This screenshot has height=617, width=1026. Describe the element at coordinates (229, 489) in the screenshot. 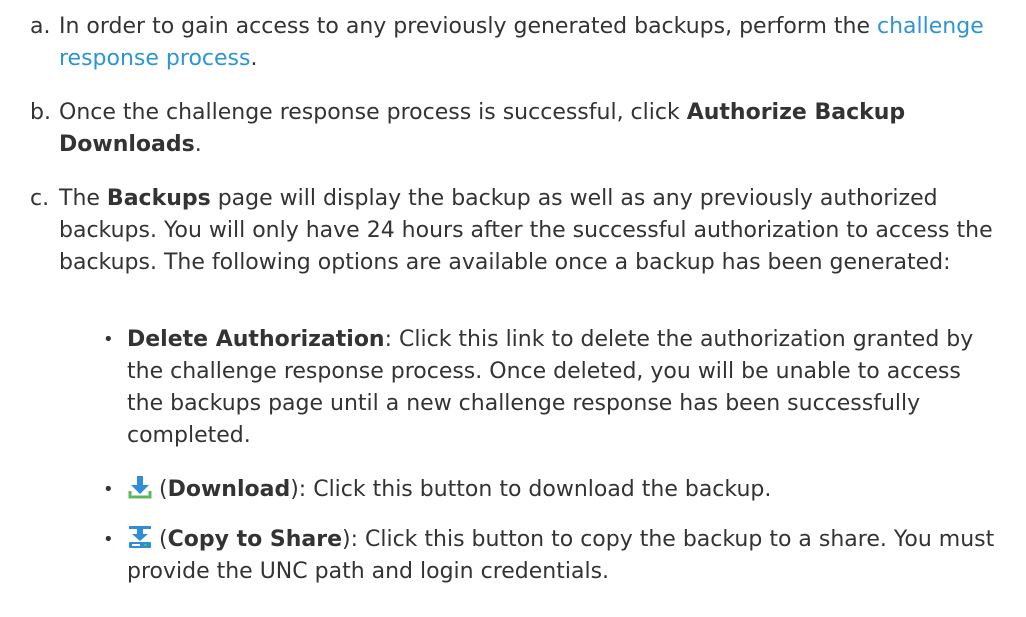

I see `download-label: Download` at that location.